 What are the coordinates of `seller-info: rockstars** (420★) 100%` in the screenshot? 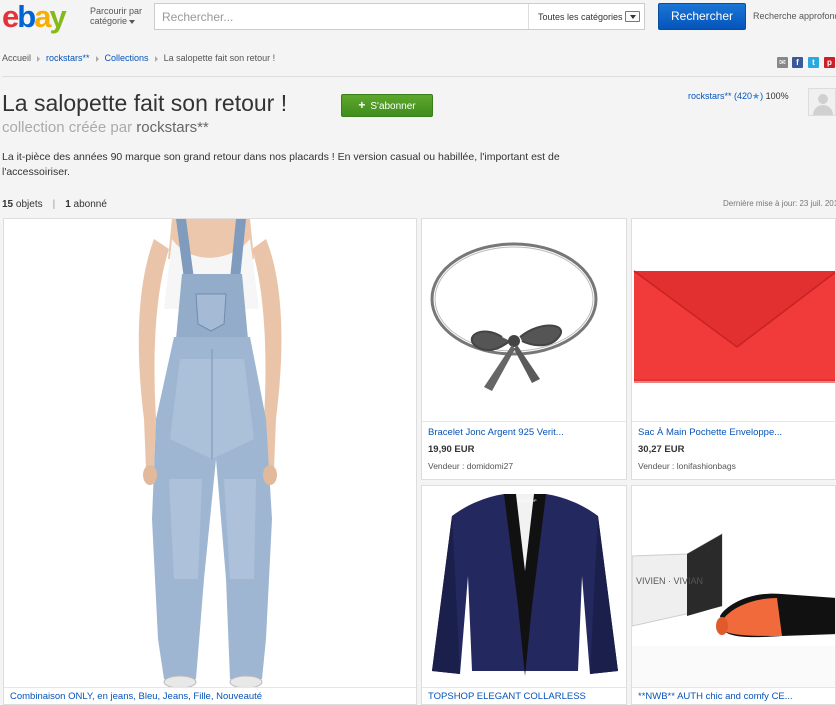 It's located at (738, 96).